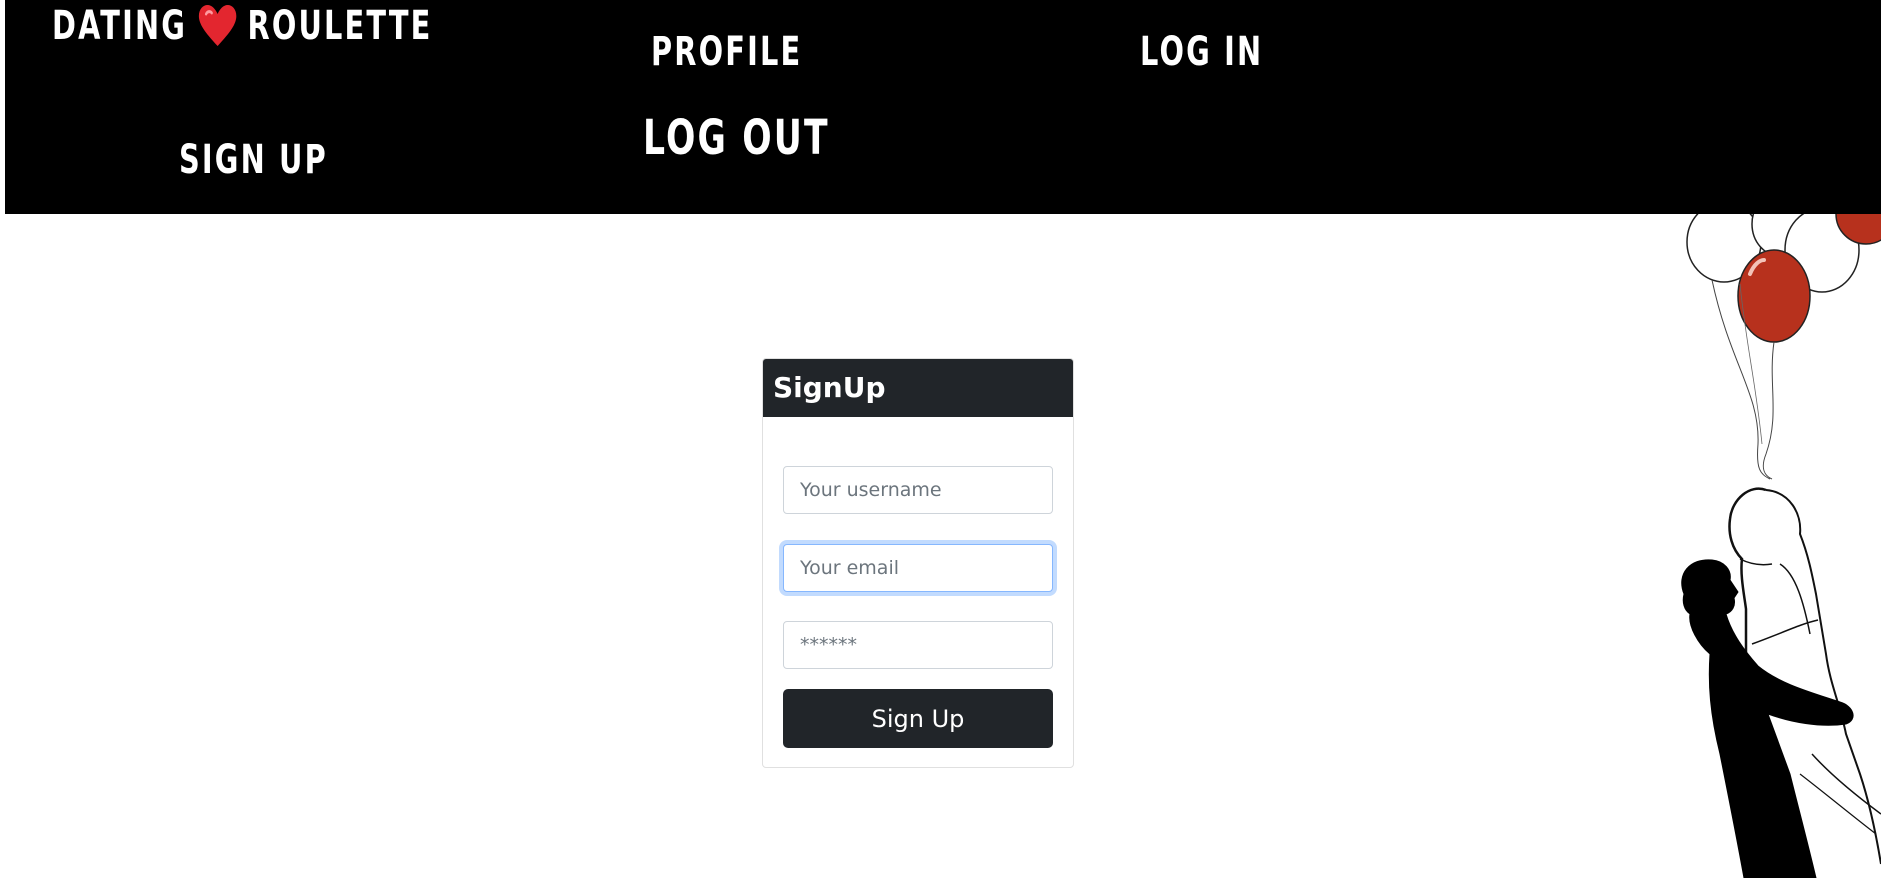  Describe the element at coordinates (918, 388) in the screenshot. I see `signup-card-title: SignUp` at that location.